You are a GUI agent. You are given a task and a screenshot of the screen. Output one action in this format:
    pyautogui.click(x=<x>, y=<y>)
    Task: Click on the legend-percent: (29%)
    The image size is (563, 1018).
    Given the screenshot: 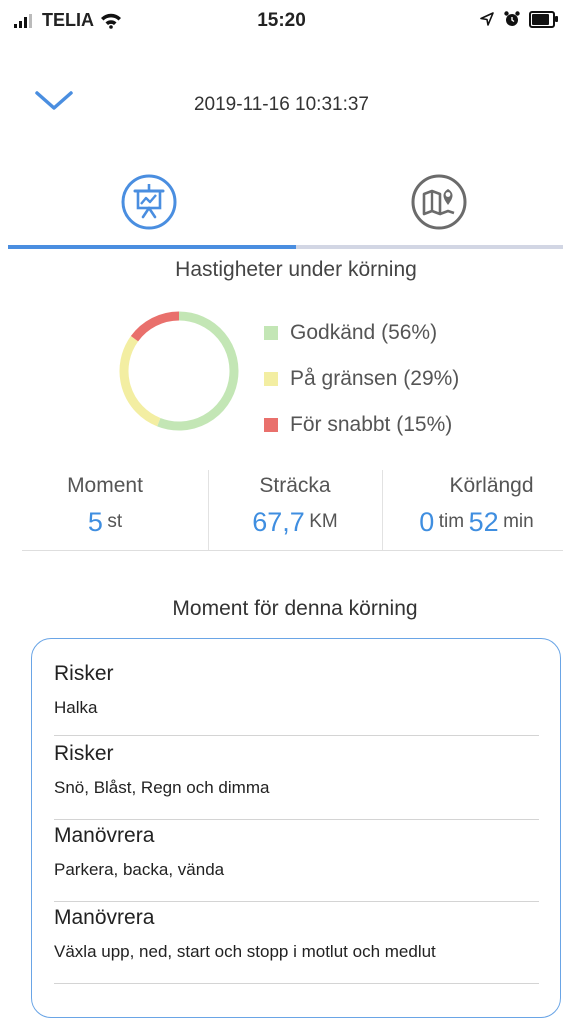 What is the action you would take?
    pyautogui.click(x=431, y=378)
    